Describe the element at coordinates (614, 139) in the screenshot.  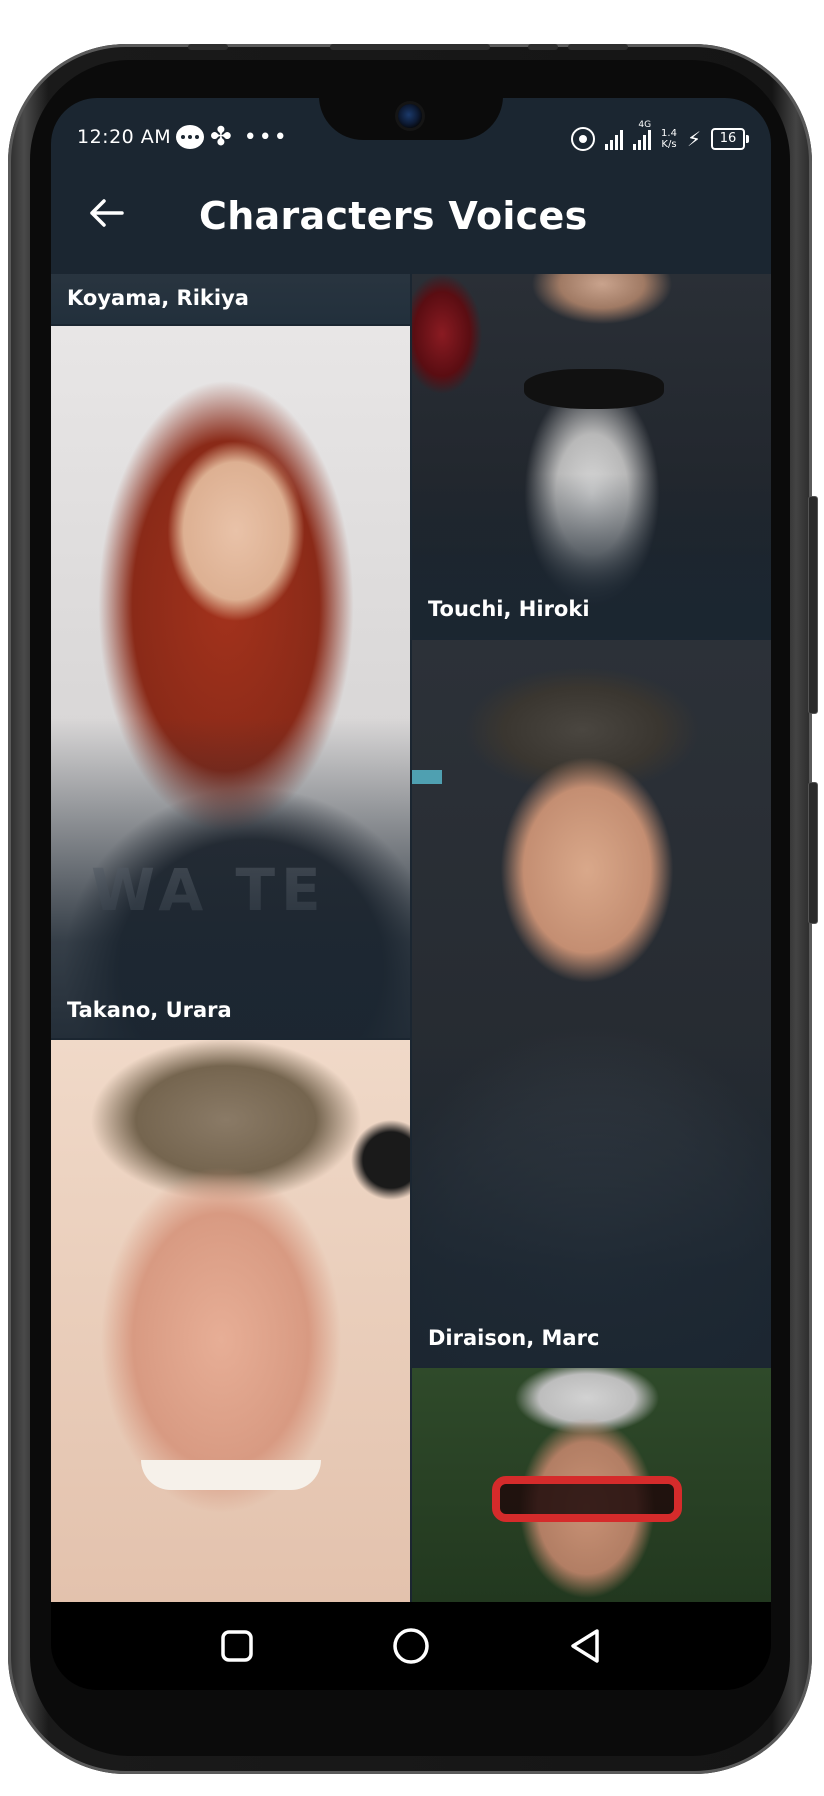
I see `signal-icon` at that location.